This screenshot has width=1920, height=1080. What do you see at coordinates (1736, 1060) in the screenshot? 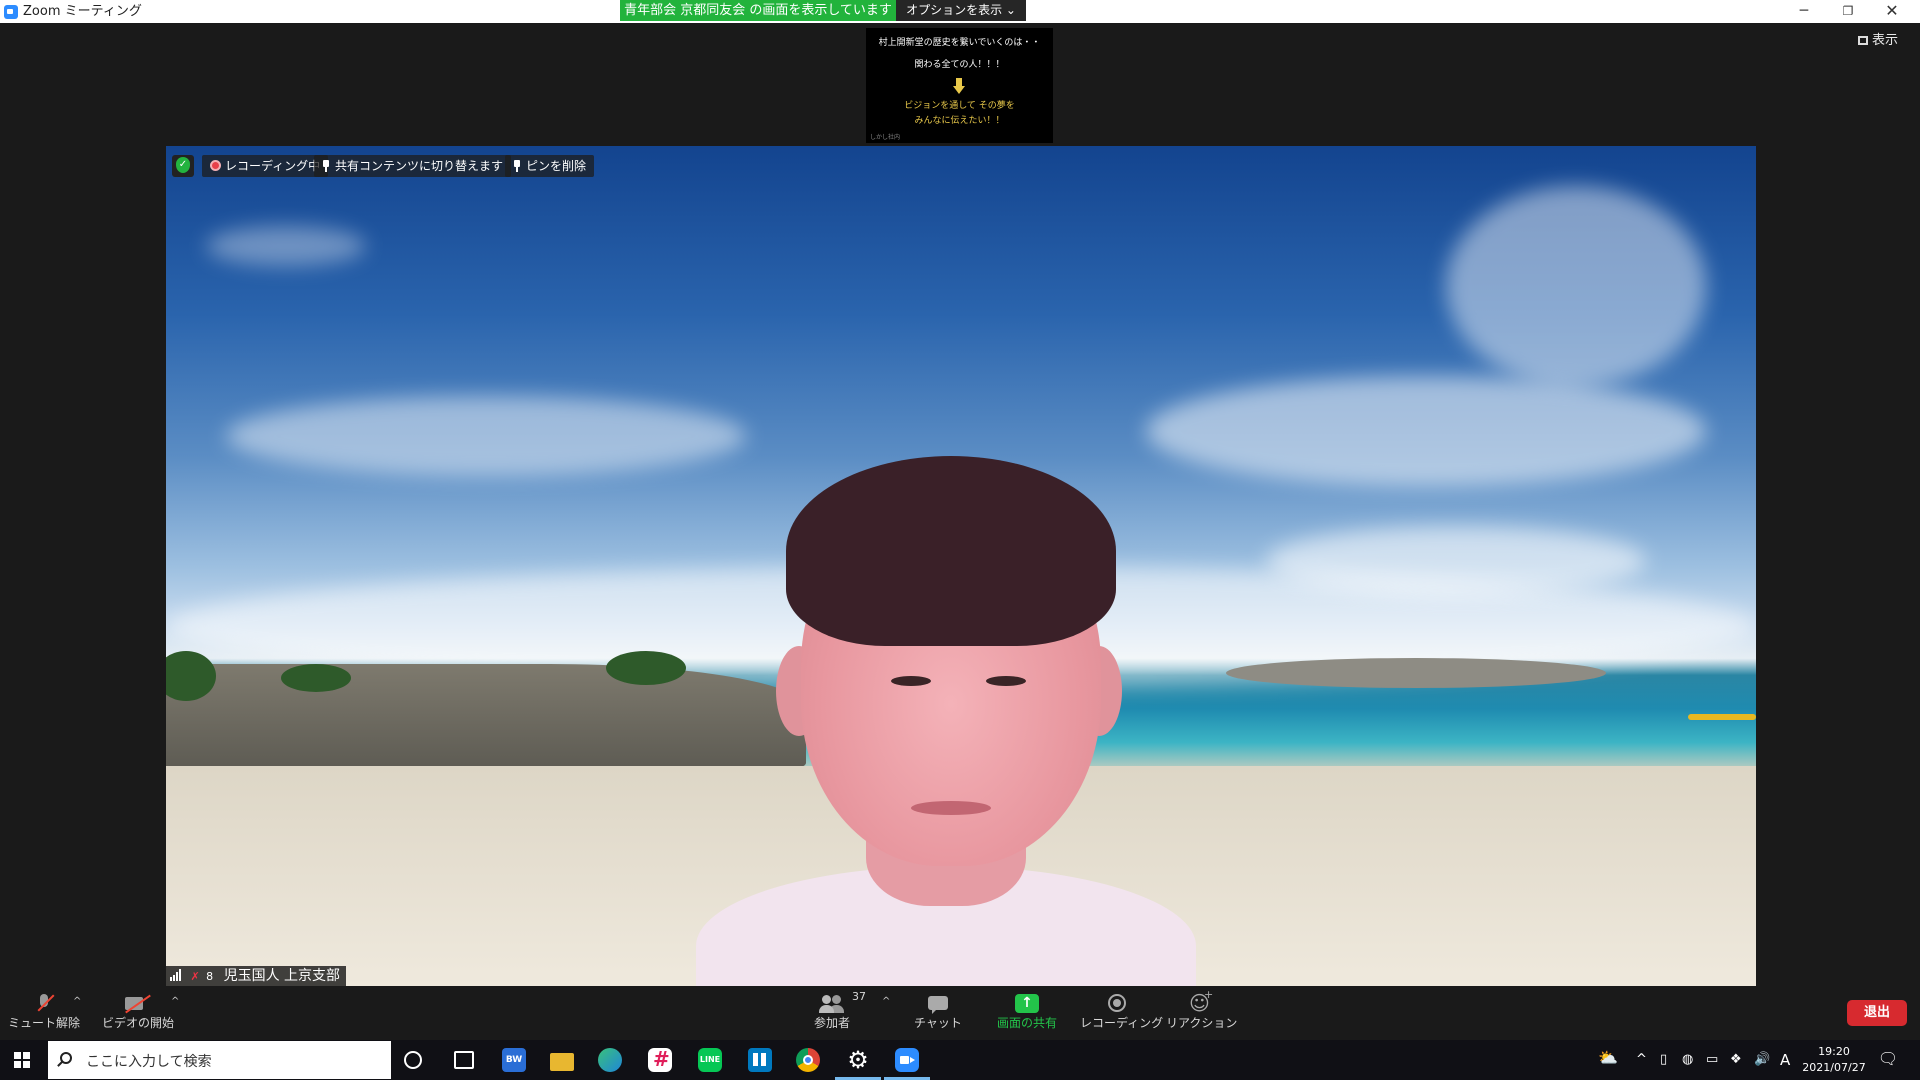
I see `dropbox-icon: ❖` at bounding box center [1736, 1060].